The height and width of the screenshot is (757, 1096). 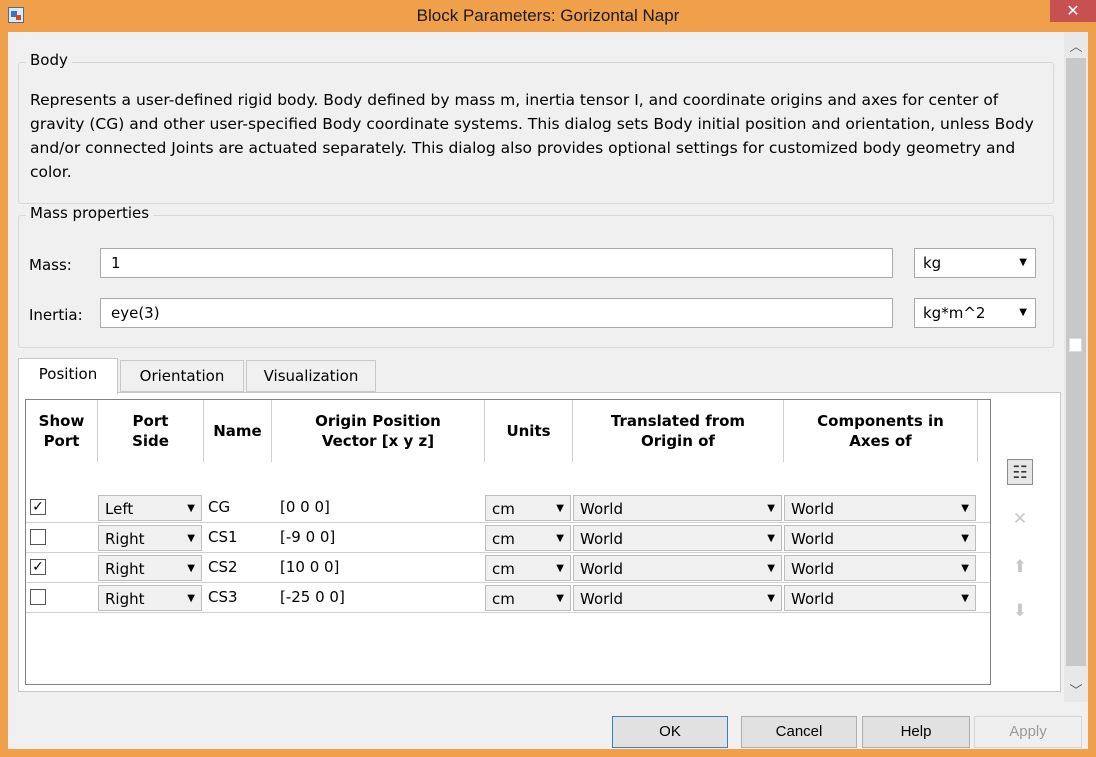 What do you see at coordinates (880, 421) in the screenshot?
I see `header-text: Components in` at bounding box center [880, 421].